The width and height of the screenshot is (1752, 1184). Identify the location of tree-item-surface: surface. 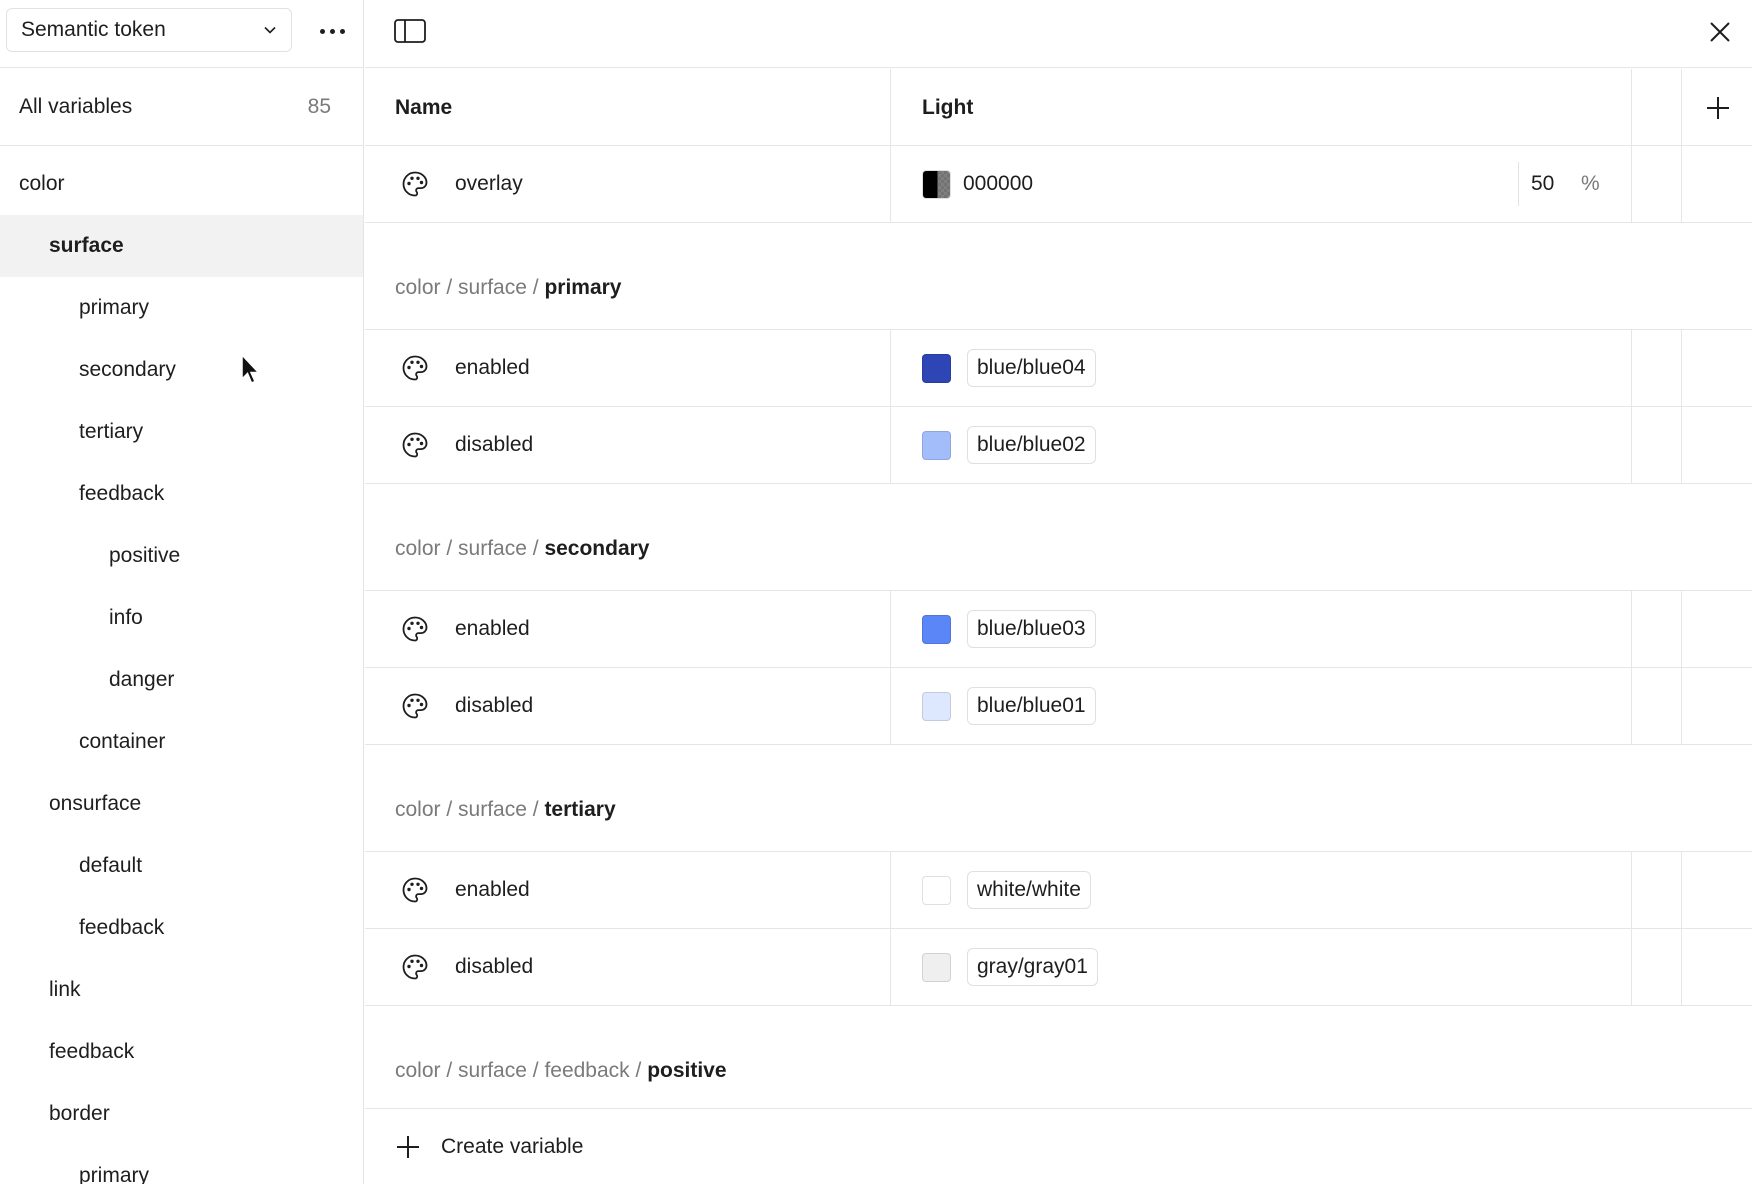
(181, 246).